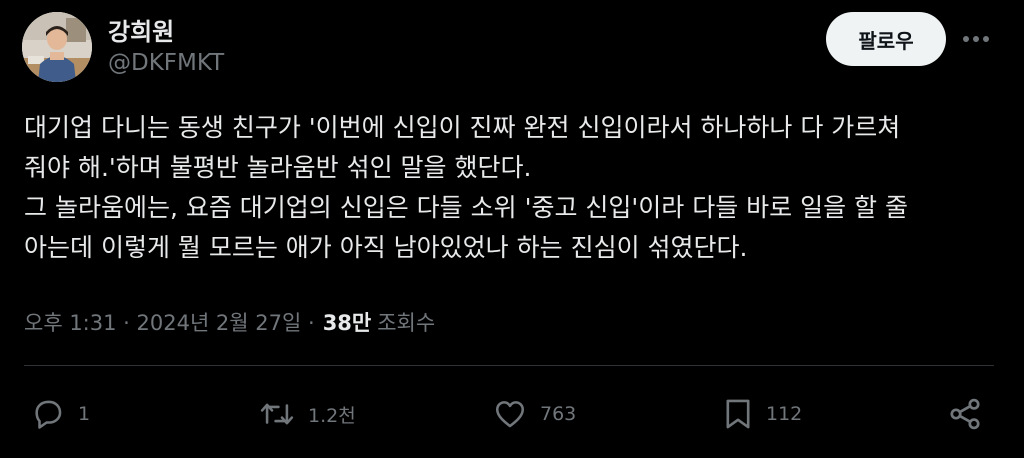  What do you see at coordinates (347, 322) in the screenshot?
I see `views-count: 38만` at bounding box center [347, 322].